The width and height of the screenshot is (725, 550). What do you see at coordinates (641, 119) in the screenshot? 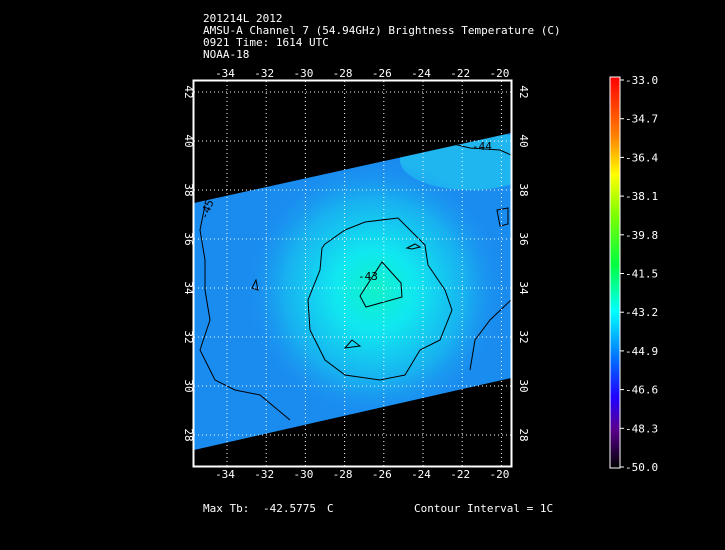
I see `colorbar-tick-label: -34.7` at bounding box center [641, 119].